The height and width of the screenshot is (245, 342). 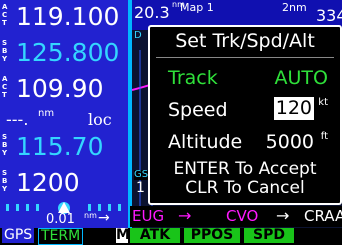 What do you see at coordinates (245, 57) in the screenshot?
I see `title-divider` at bounding box center [245, 57].